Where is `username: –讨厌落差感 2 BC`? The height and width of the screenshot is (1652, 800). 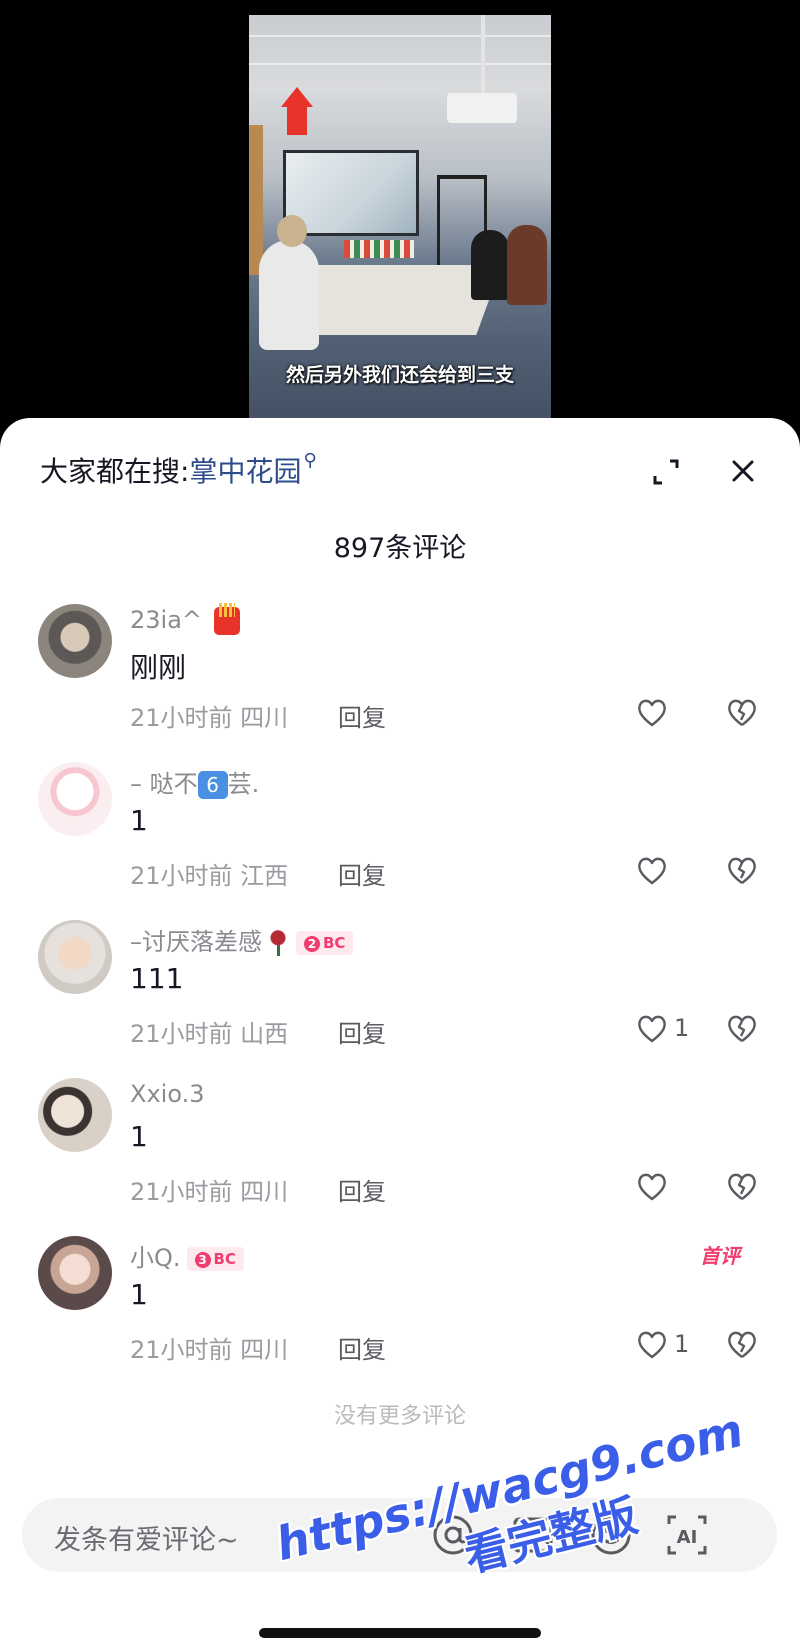 username: –讨厌落差感 2 BC is located at coordinates (242, 939).